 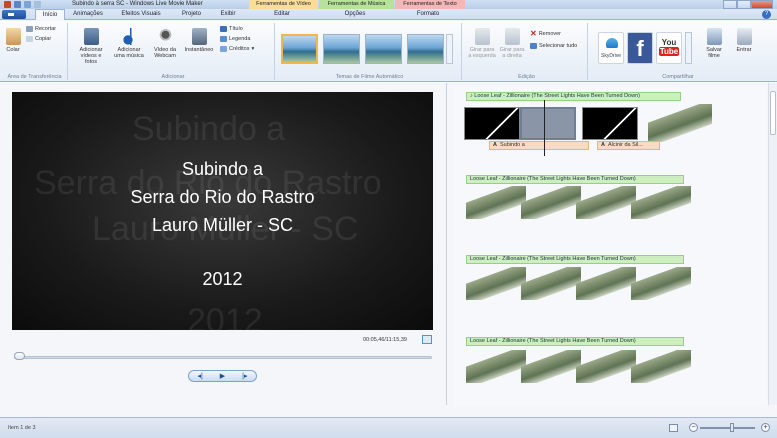 I want to click on remove-button: ✕ Remover, so click(x=545, y=33).